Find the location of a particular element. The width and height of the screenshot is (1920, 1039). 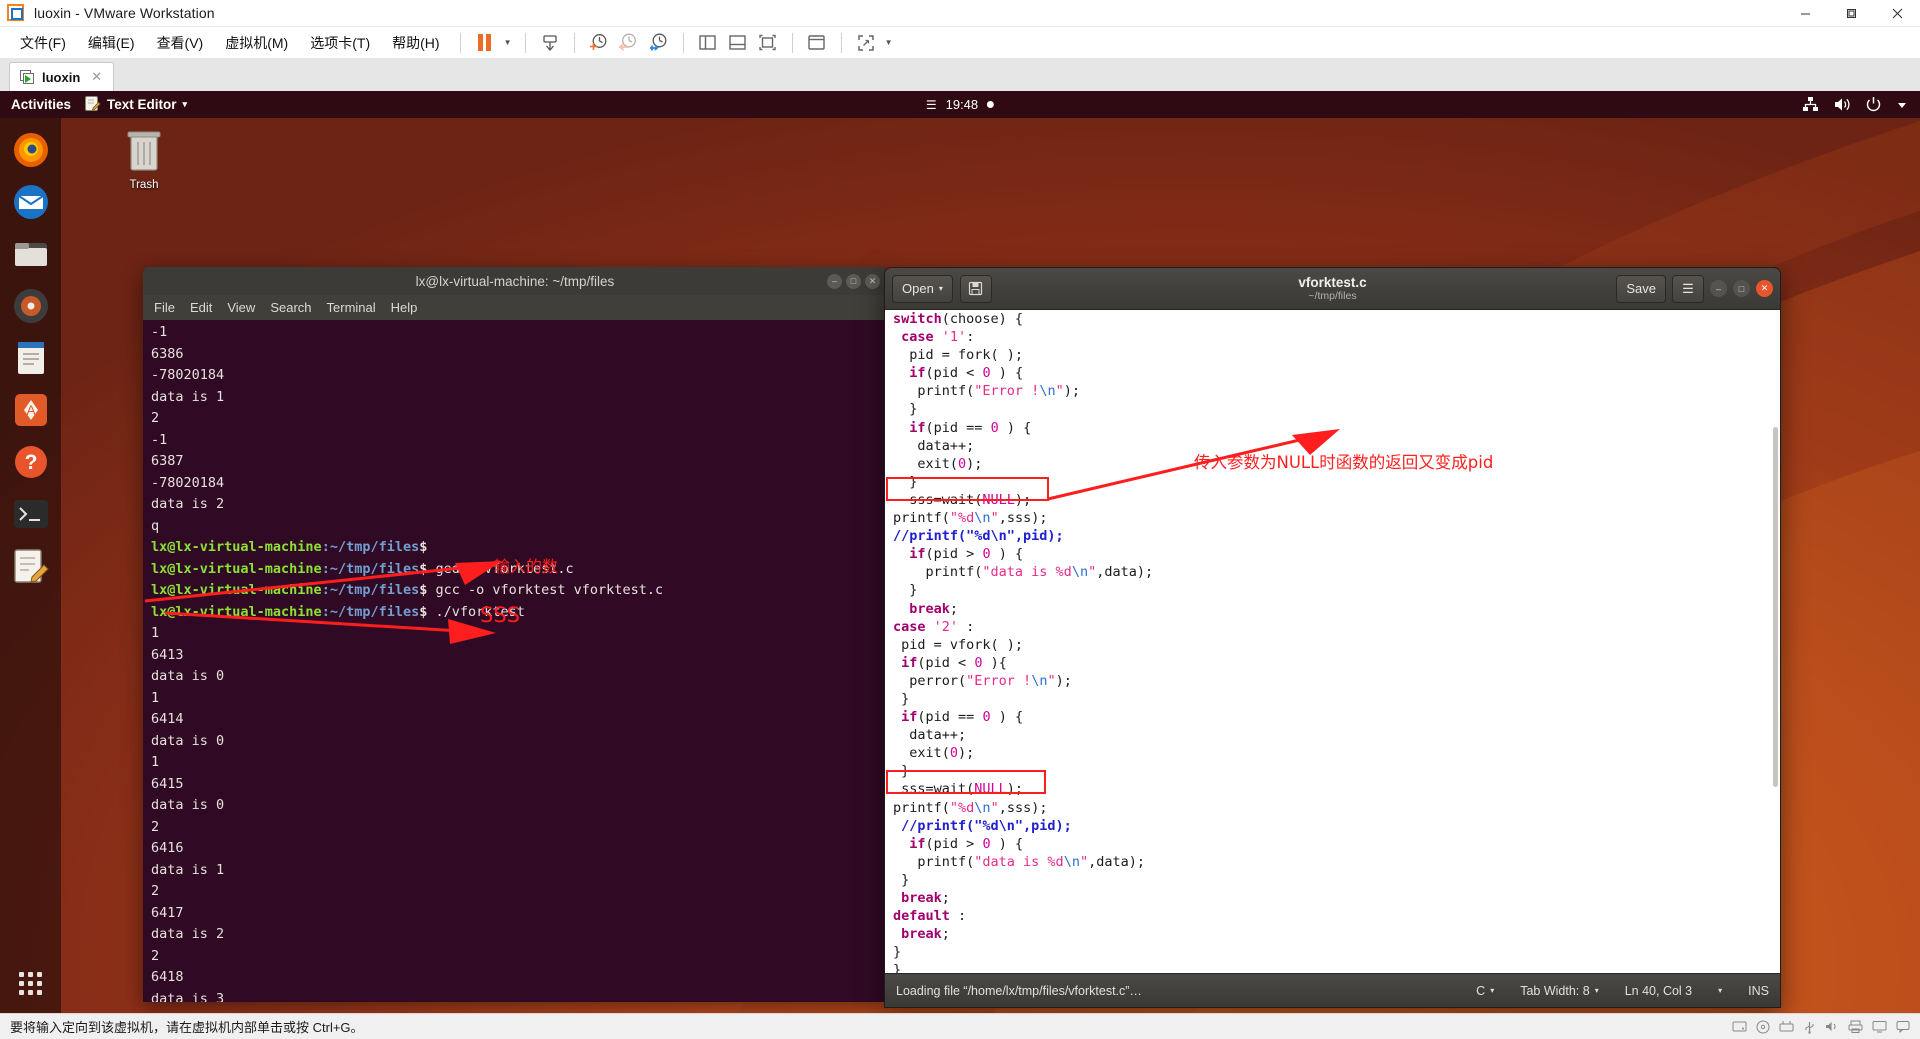

panel-clock: ☰ 19:48 is located at coordinates (960, 104).